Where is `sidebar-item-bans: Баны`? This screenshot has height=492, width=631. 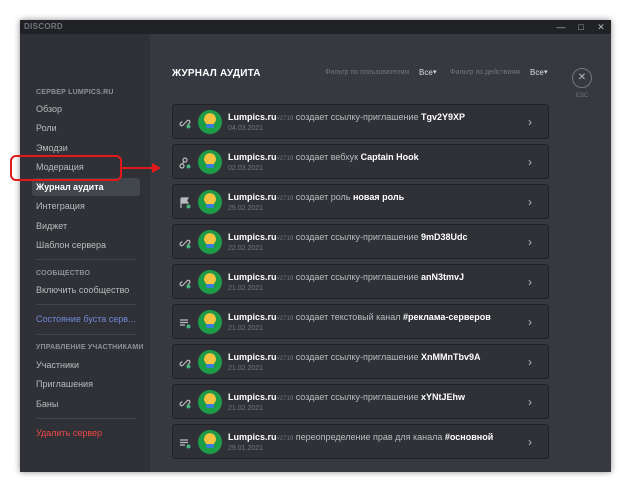
sidebar-item-bans: Баны is located at coordinates (86, 404).